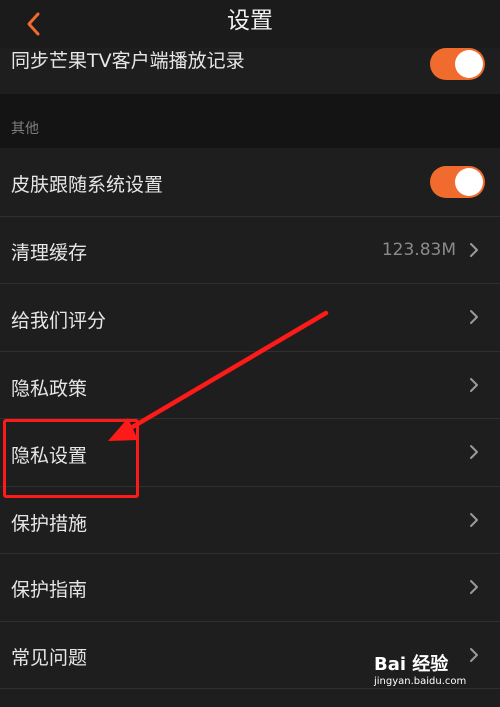  I want to click on setting-label: 同步芒果TV客户端播放记录, so click(128, 61).